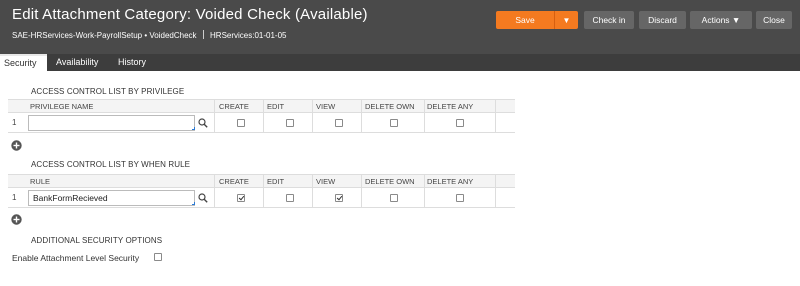 This screenshot has width=800, height=286. What do you see at coordinates (662, 20) in the screenshot?
I see `discard-button: Discard` at bounding box center [662, 20].